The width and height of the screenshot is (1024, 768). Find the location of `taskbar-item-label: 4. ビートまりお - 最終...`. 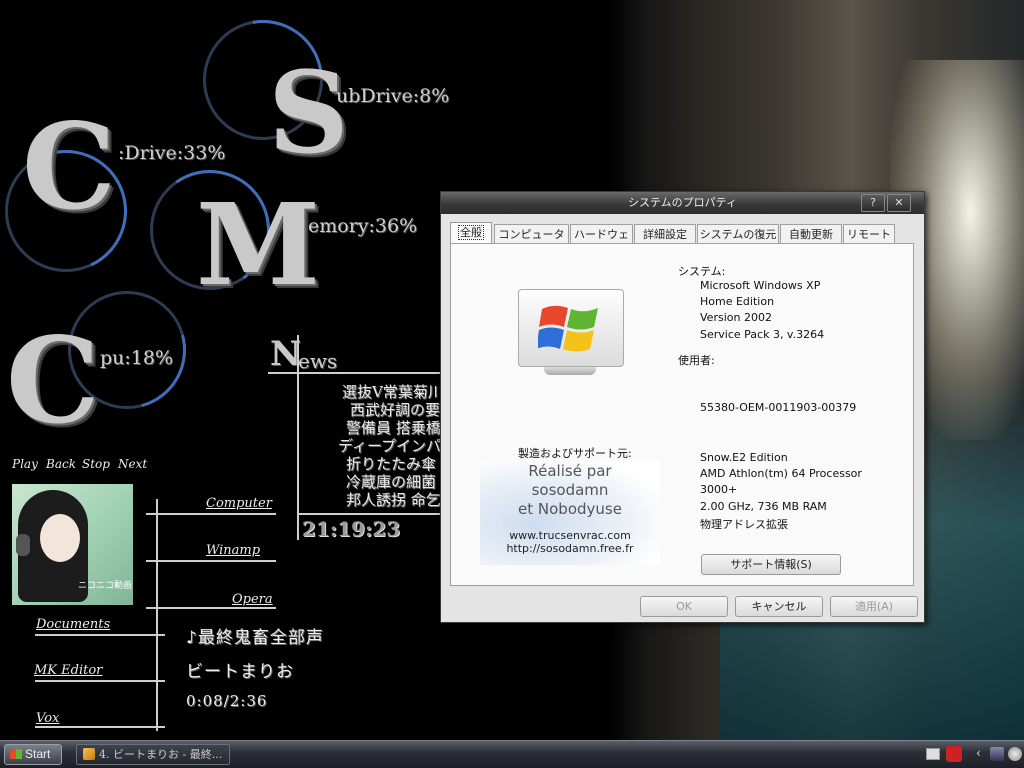

taskbar-item-label: 4. ビートまりお - 最終... is located at coordinates (161, 754).